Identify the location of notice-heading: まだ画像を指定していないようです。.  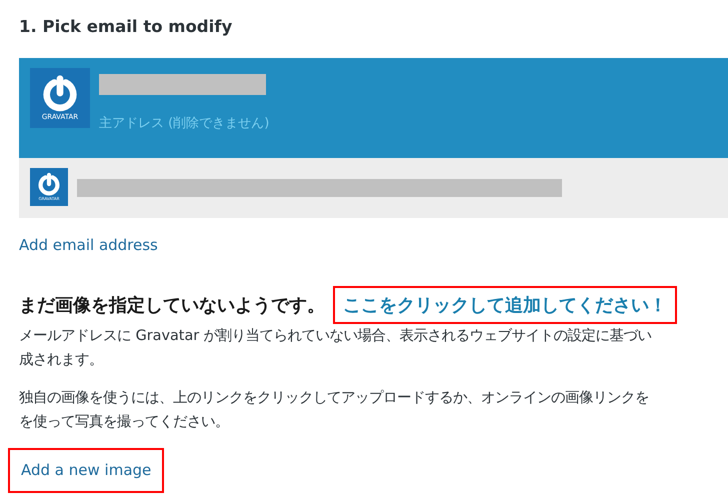
(172, 305).